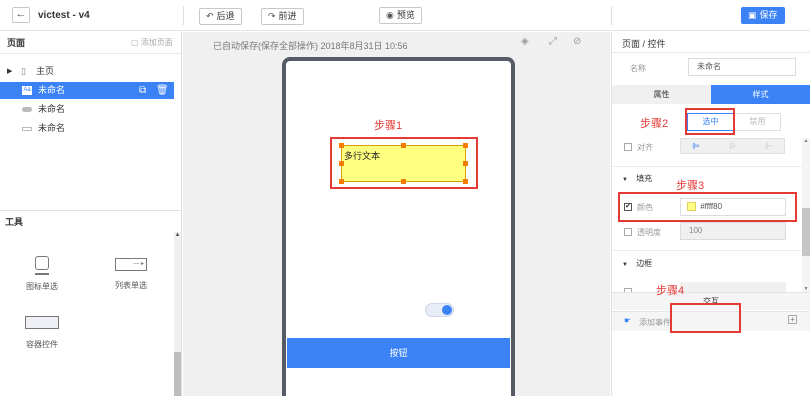 The height and width of the screenshot is (396, 810). I want to click on toggle-switch, so click(439, 310).